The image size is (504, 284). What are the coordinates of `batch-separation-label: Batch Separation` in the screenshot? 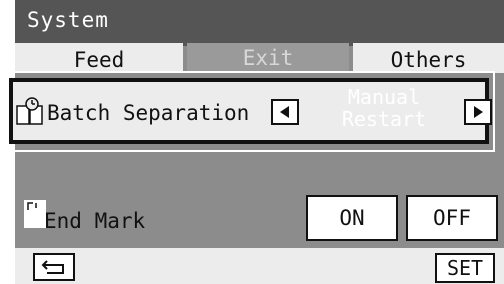 It's located at (148, 113).